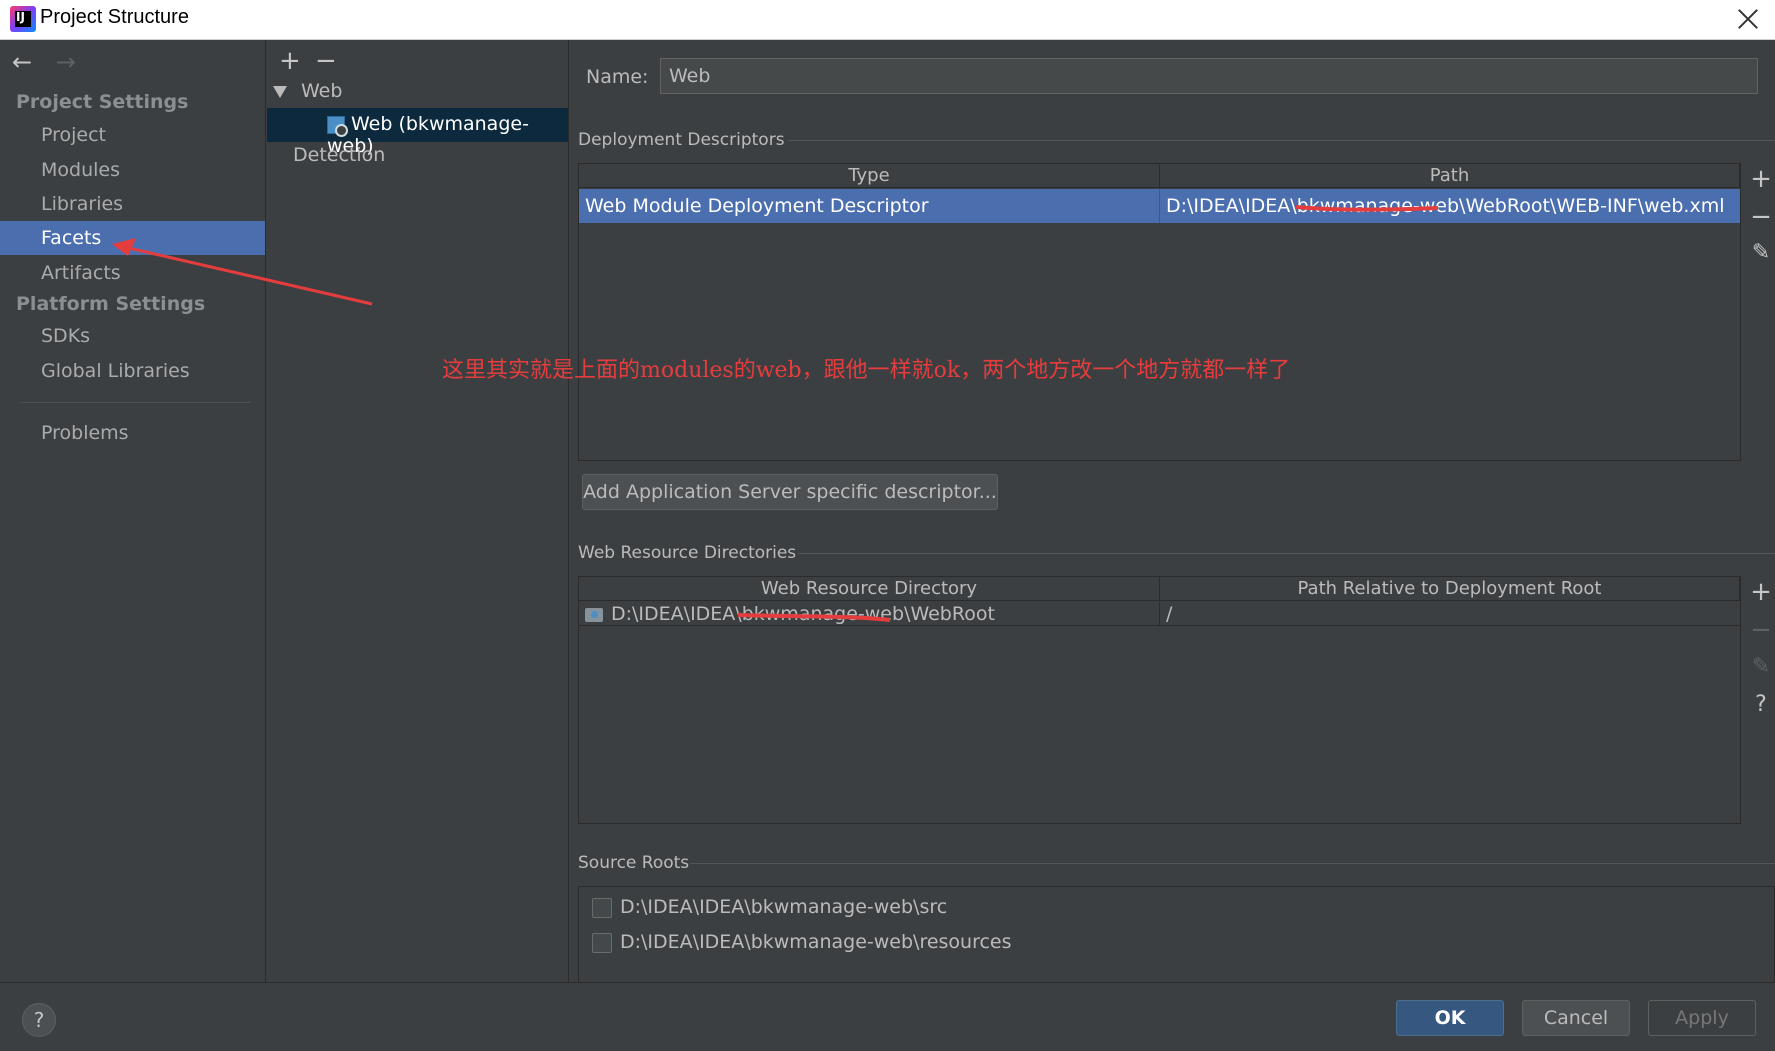  I want to click on ok-button: OK, so click(1450, 1018).